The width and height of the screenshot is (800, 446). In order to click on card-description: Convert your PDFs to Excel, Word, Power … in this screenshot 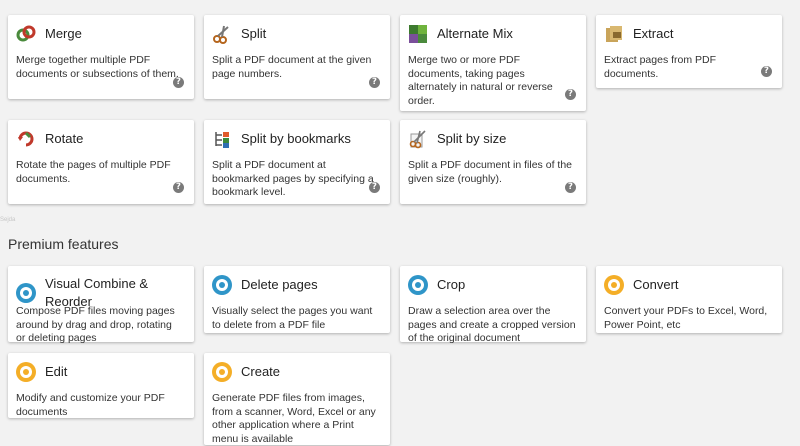, I will do `click(686, 318)`.